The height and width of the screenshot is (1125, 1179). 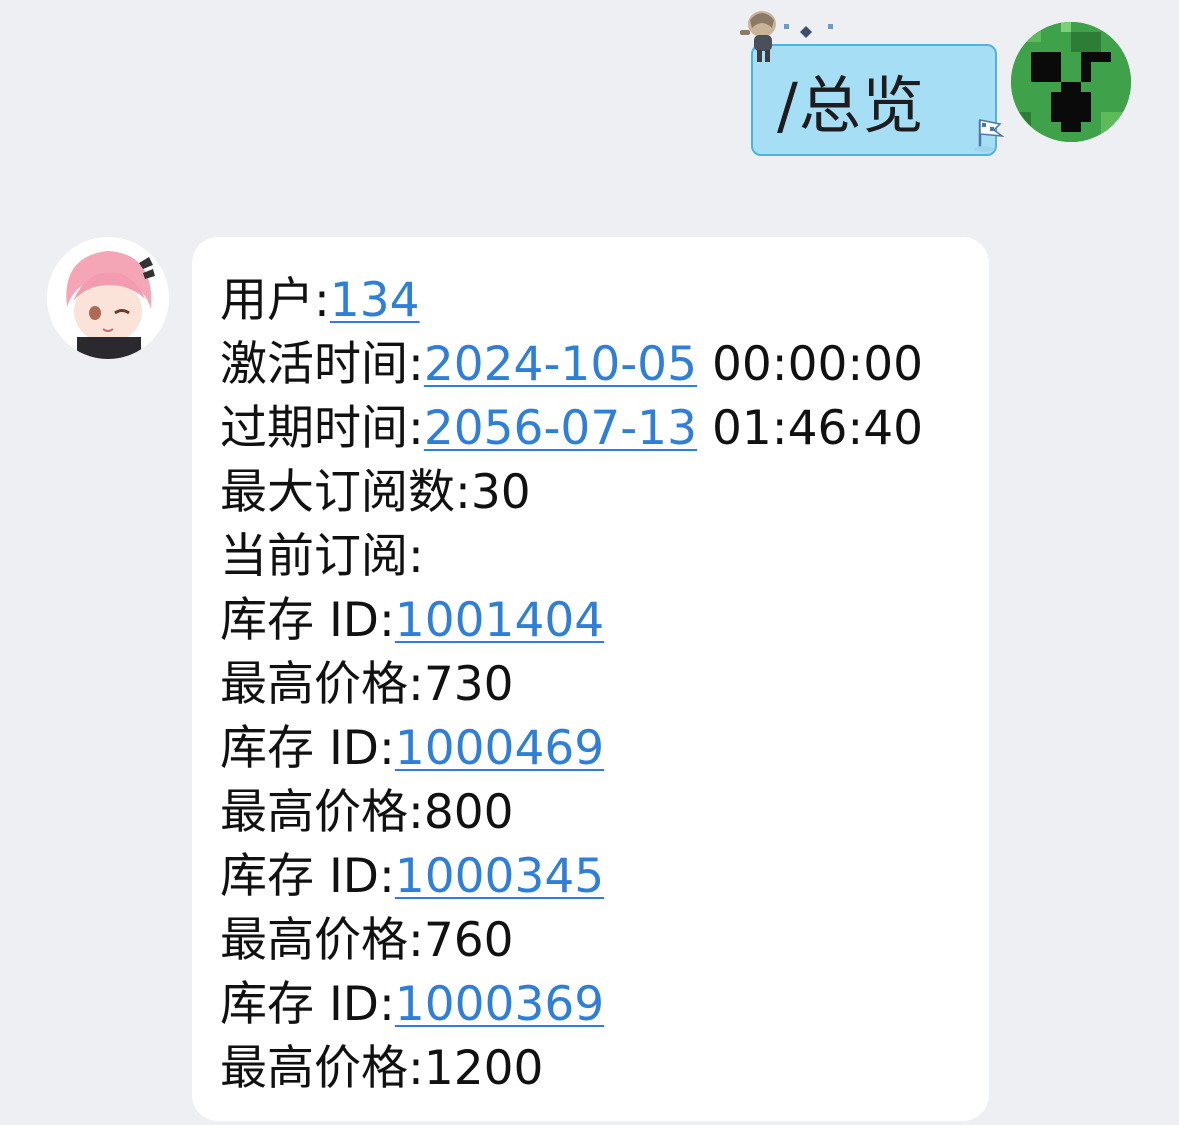 I want to click on flag-icon, so click(x=989, y=135).